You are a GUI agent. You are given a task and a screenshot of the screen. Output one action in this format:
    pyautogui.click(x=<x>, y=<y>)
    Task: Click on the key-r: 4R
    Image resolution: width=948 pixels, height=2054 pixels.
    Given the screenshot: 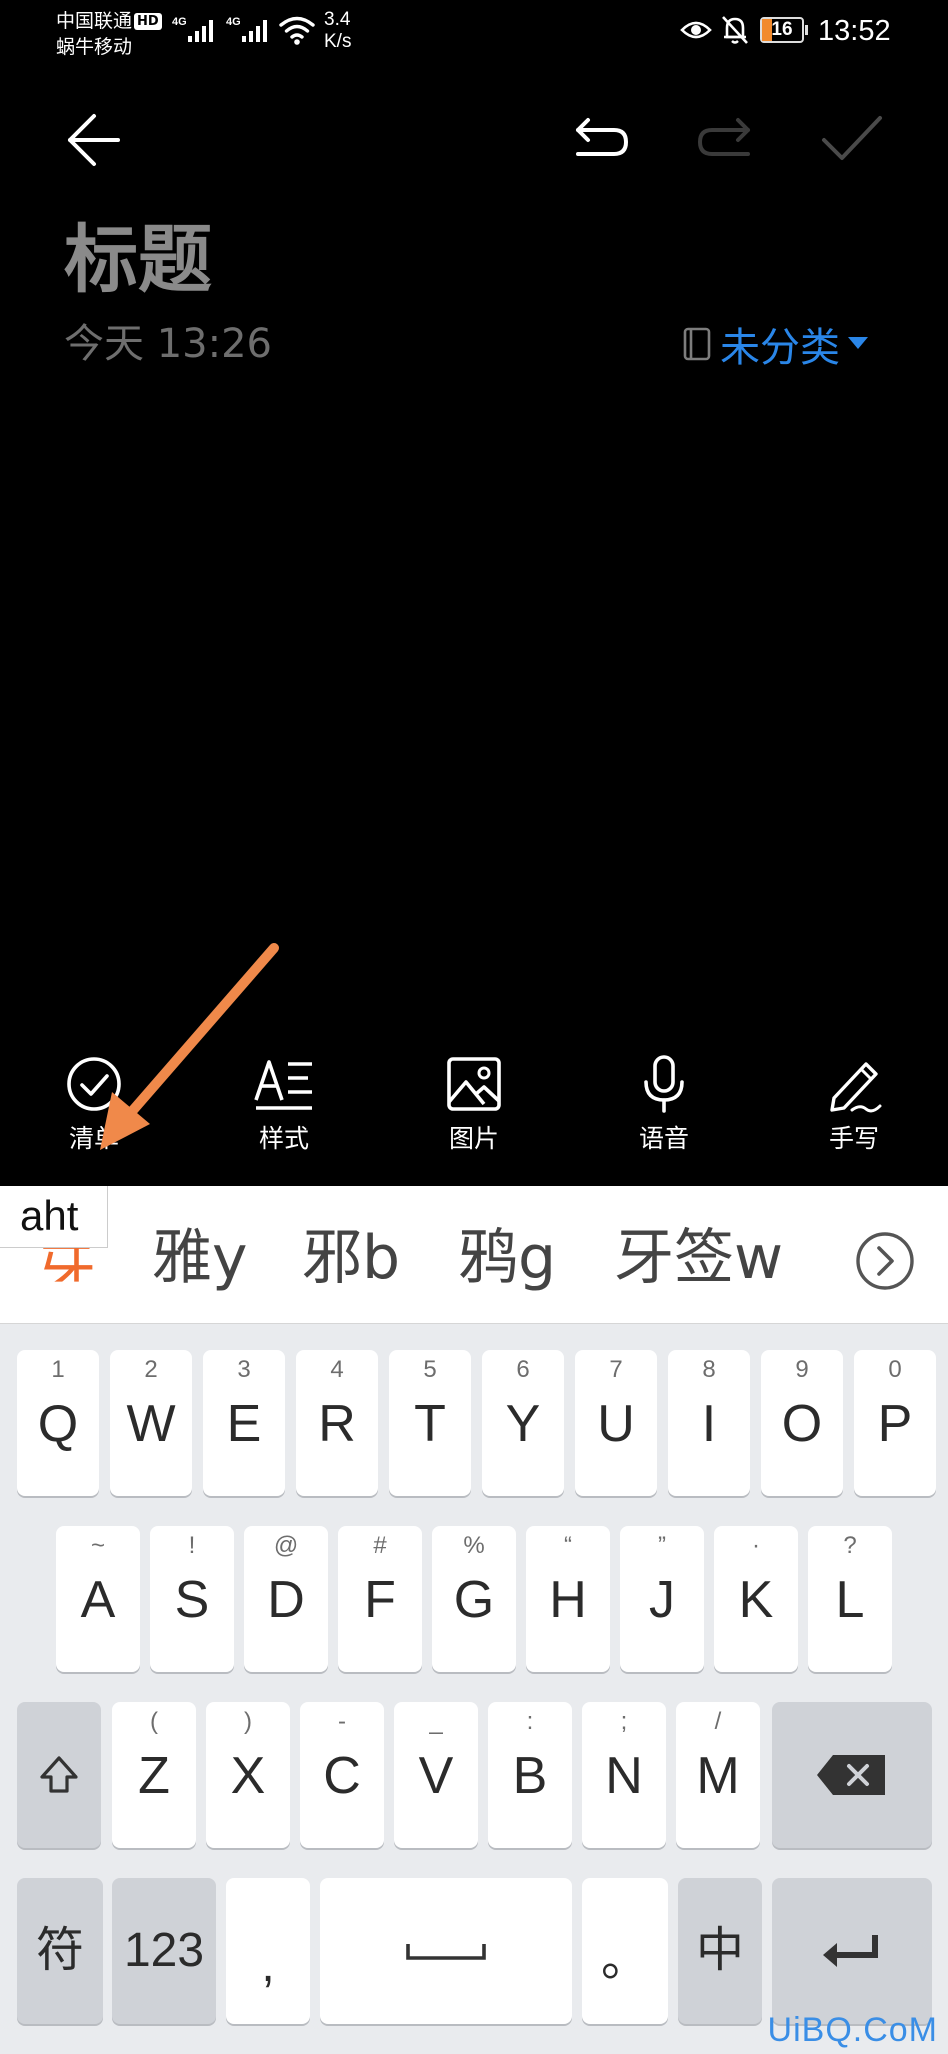 What is the action you would take?
    pyautogui.click(x=337, y=1423)
    